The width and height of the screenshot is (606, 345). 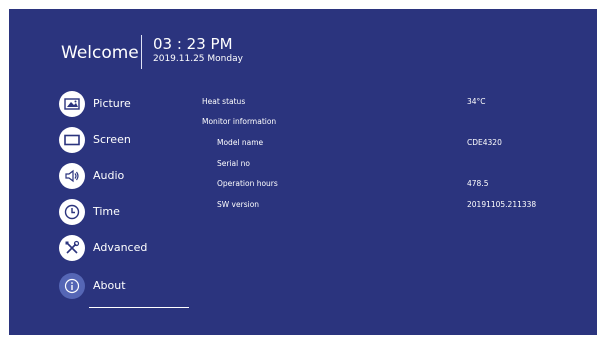 I want to click on menu-item-screen: Screen, so click(x=129, y=143).